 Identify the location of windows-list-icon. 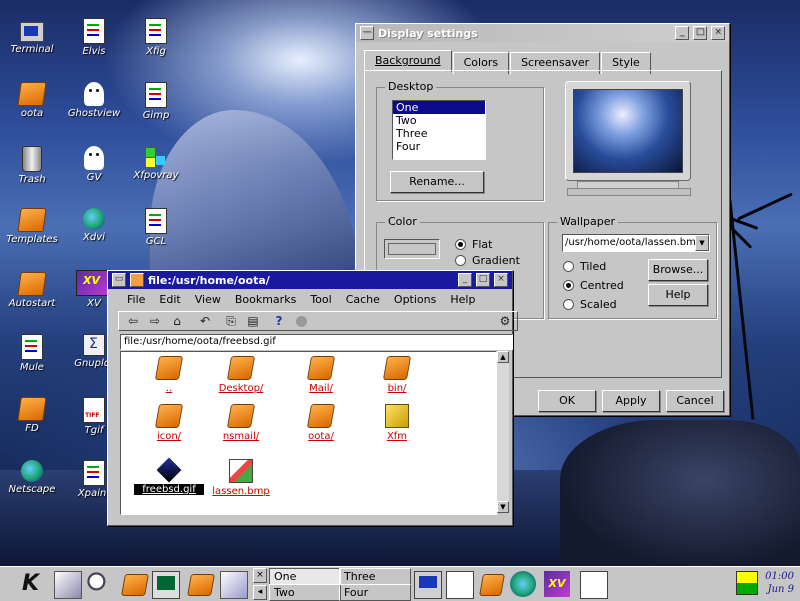
(68, 585).